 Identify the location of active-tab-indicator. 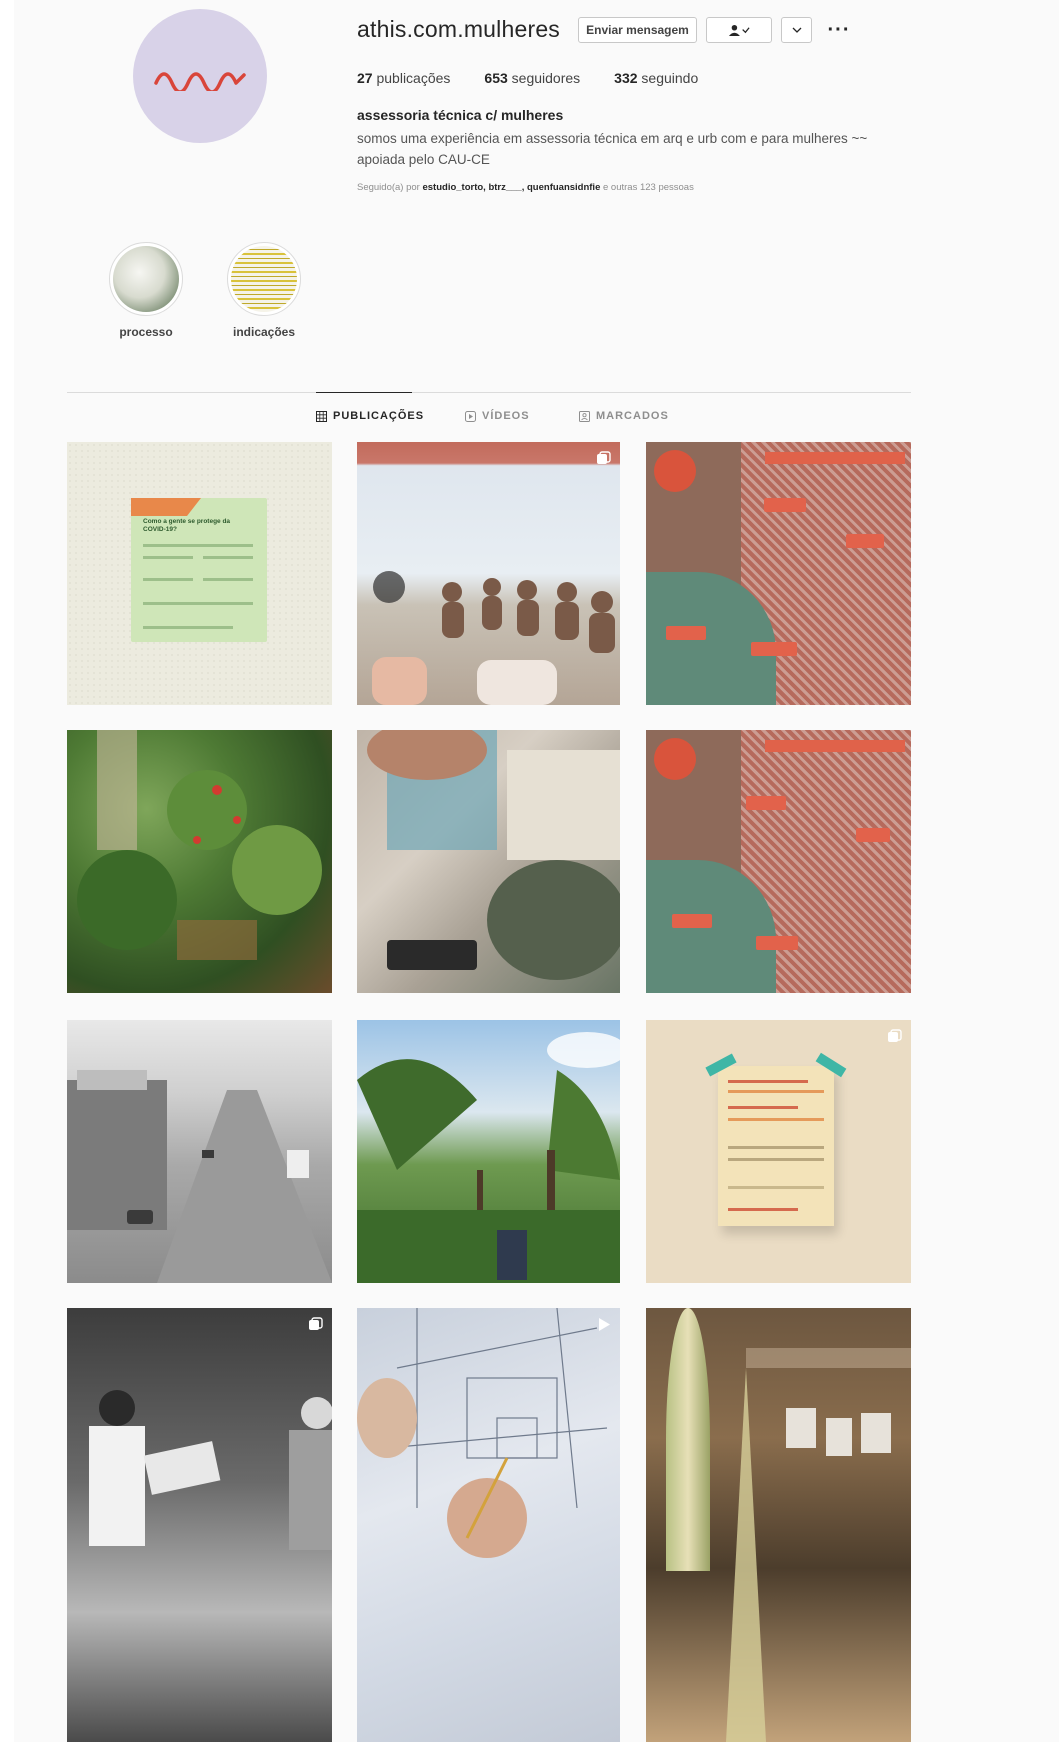
(364, 392).